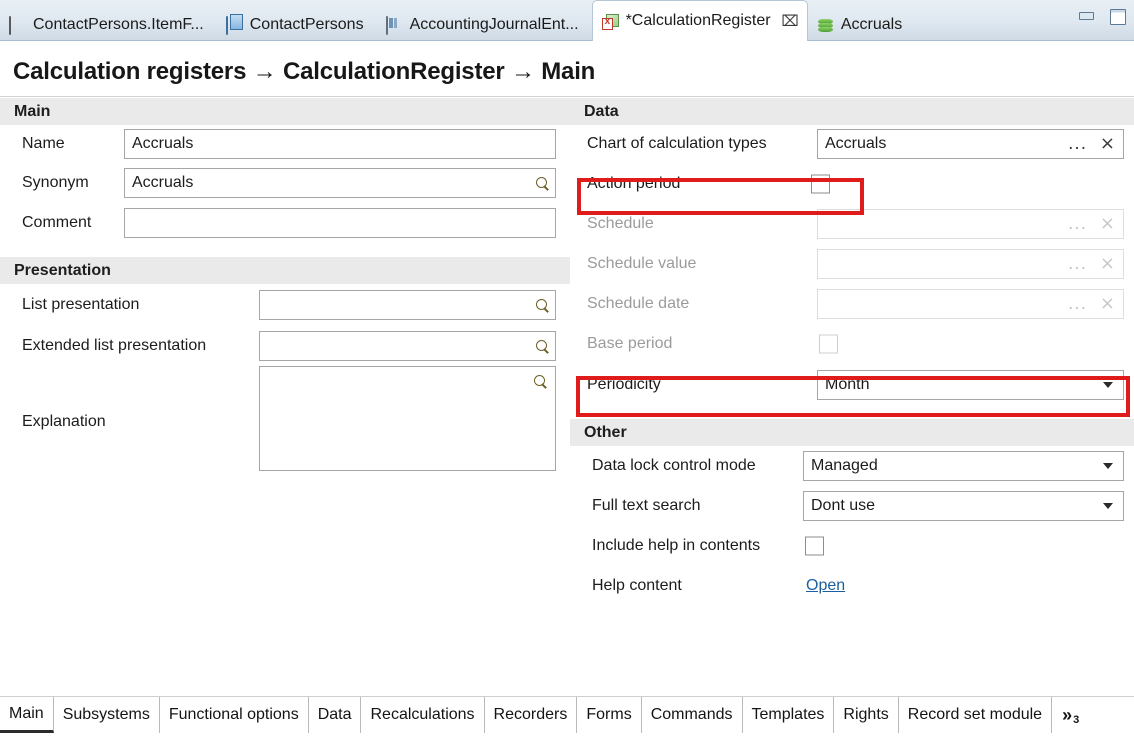 This screenshot has width=1134, height=739. Describe the element at coordinates (1101, 16) in the screenshot. I see `window-controls` at that location.